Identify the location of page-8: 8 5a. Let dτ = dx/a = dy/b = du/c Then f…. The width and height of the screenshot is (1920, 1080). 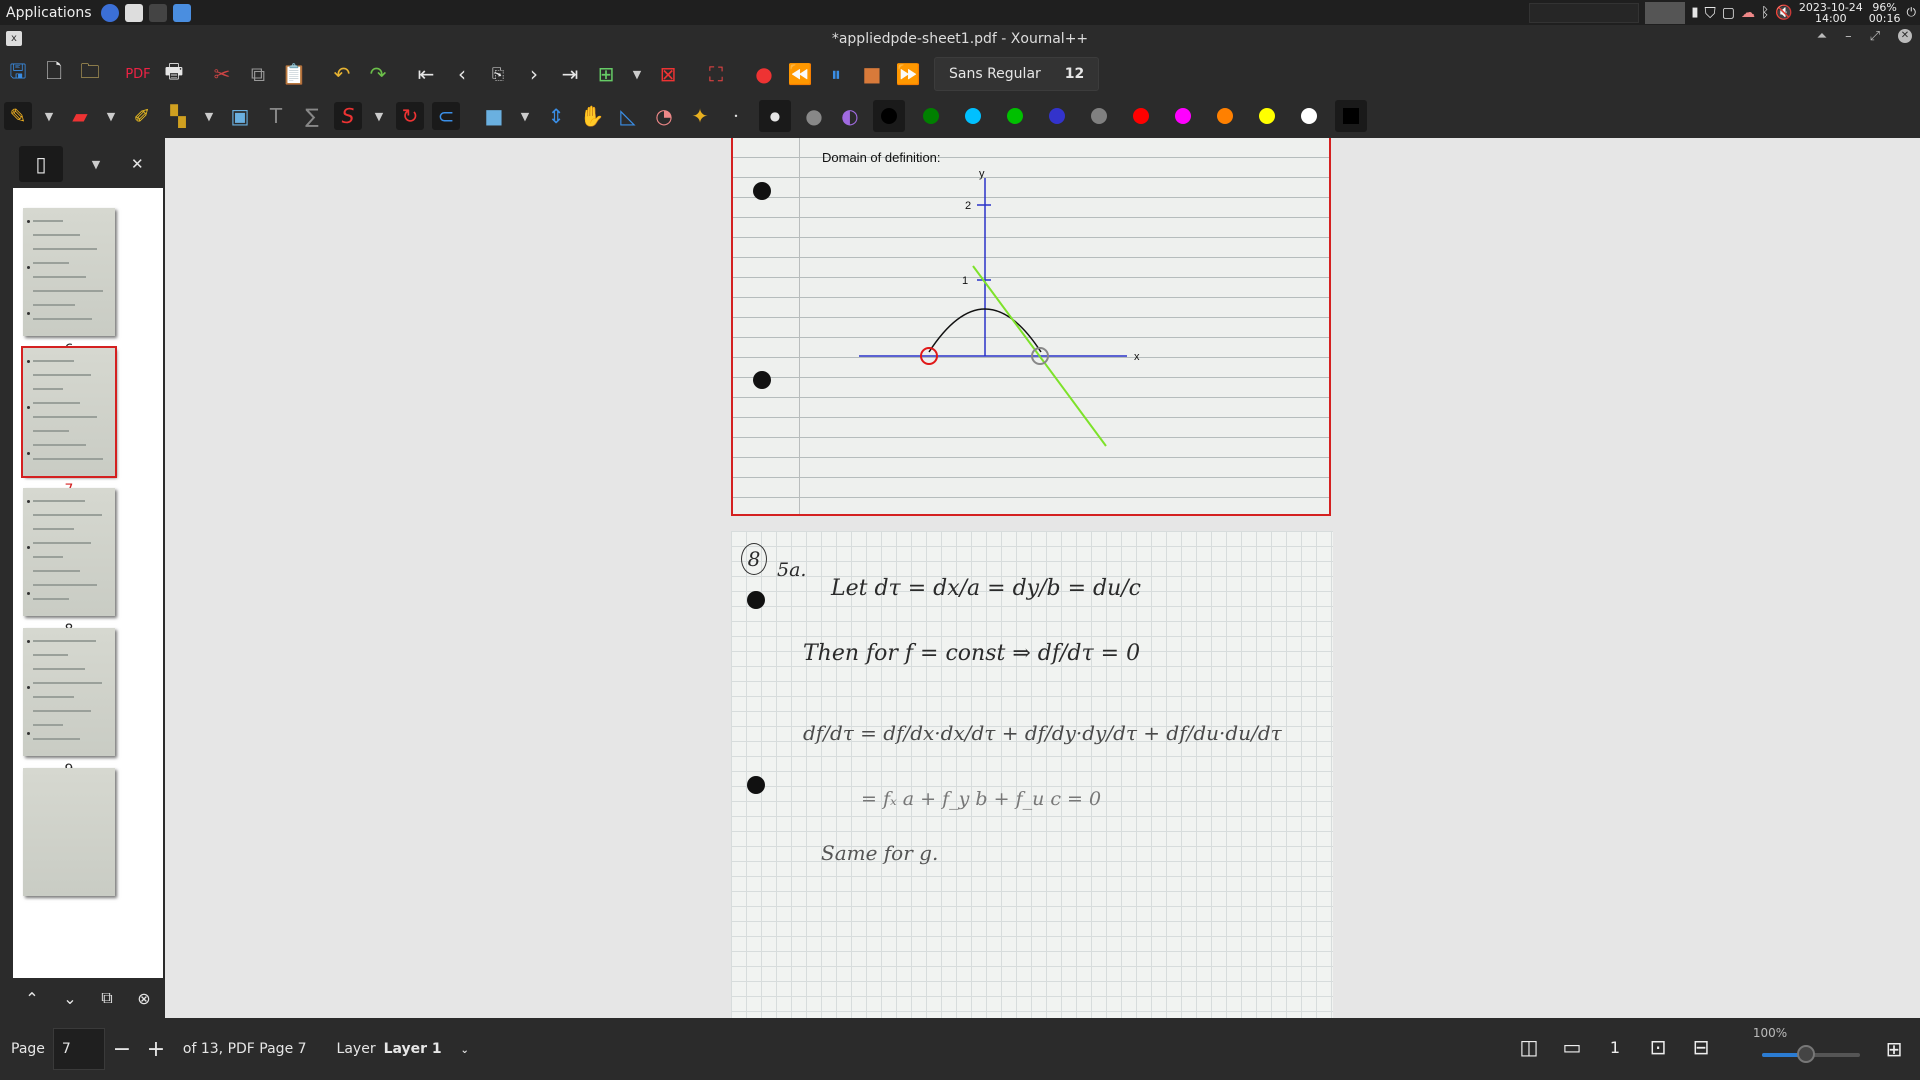
(1032, 774).